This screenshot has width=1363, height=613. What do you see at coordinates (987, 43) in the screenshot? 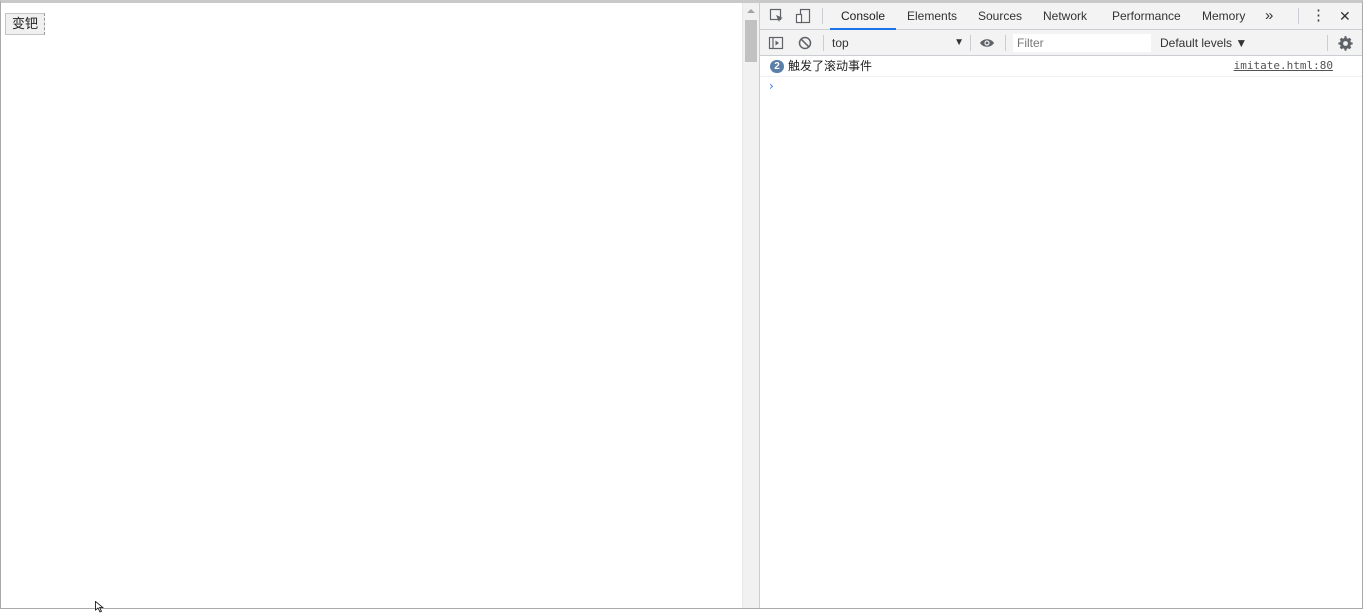
I see `live-expression-eye-icon` at bounding box center [987, 43].